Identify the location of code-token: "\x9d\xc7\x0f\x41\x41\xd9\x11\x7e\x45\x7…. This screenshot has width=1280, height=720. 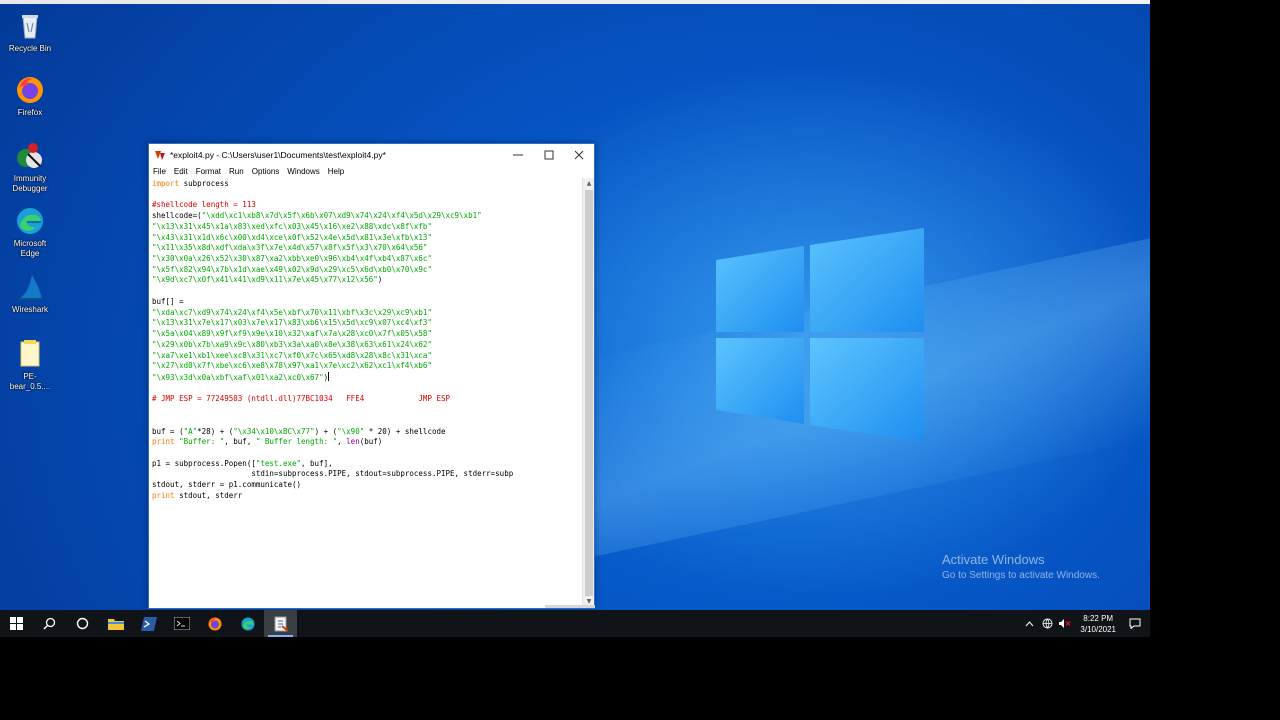
(265, 280).